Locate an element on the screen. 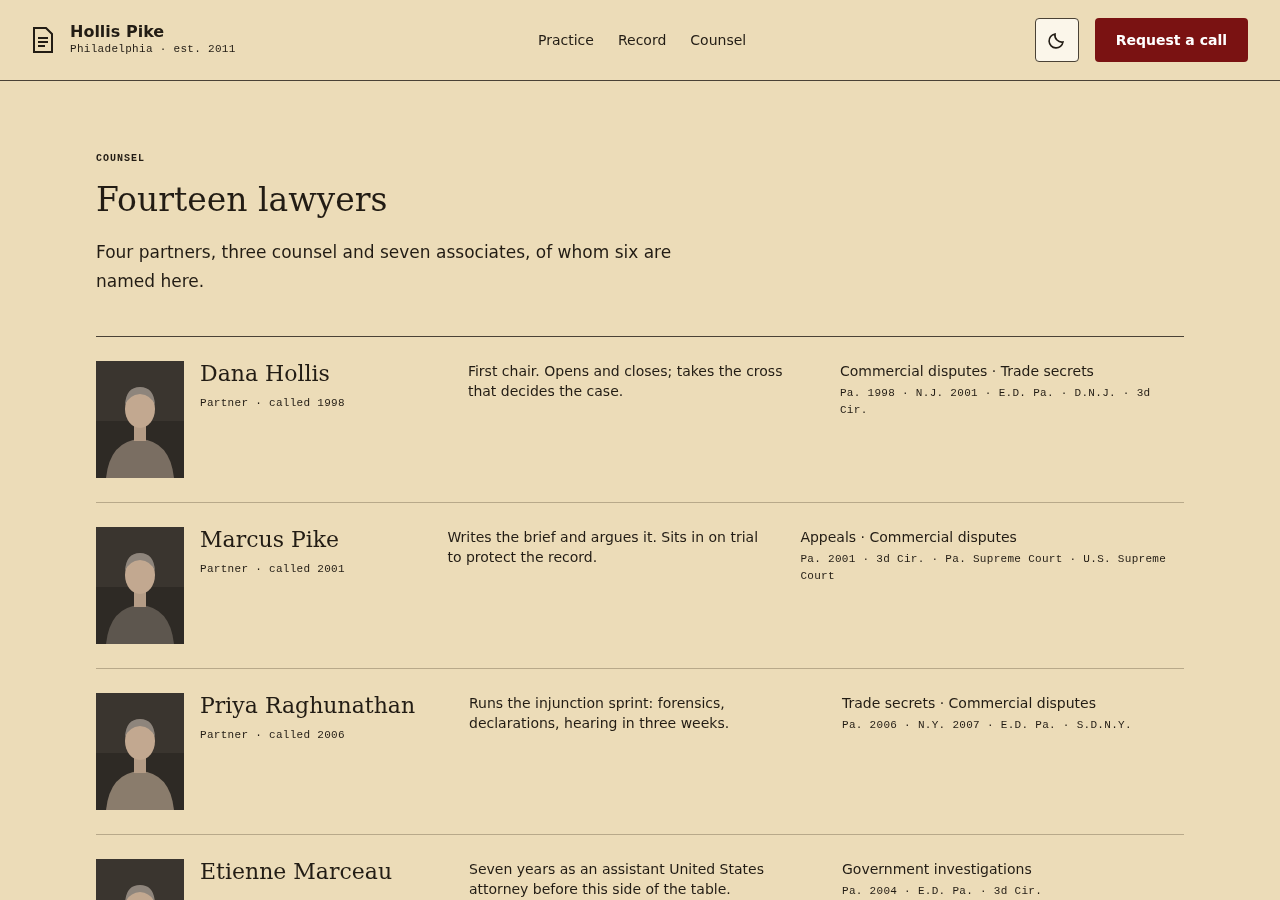  bar-admissions: Pa. 2006 · N.Y. 2007 · E.D. Pa. · S.D.N.Y. is located at coordinates (987, 725).